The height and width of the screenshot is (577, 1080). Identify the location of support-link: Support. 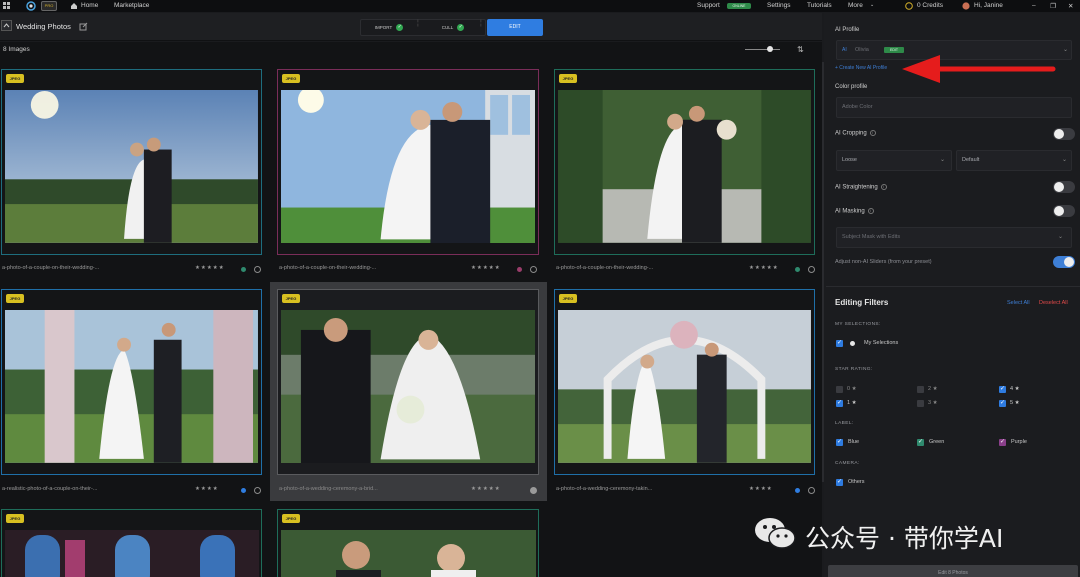
(708, 5).